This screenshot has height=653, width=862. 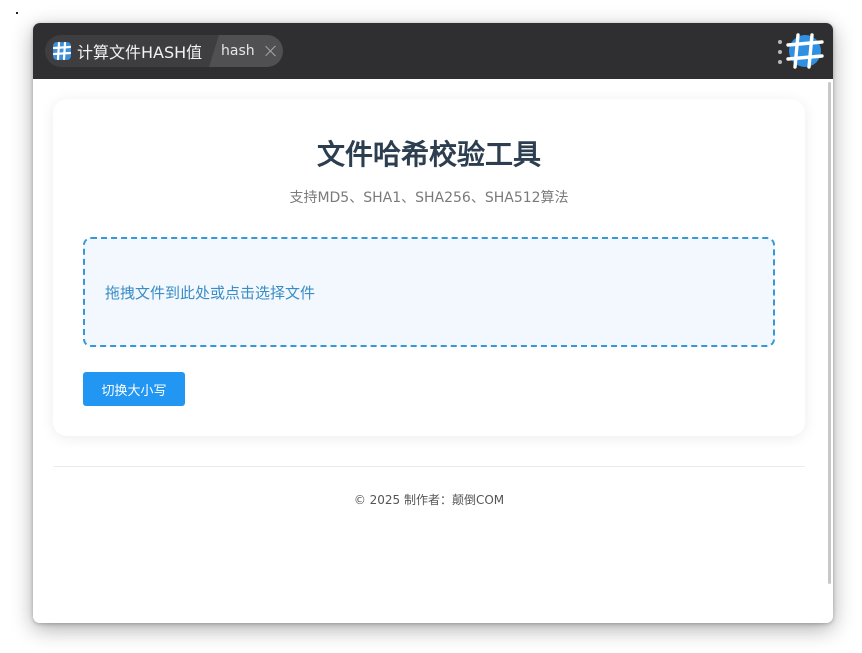 I want to click on page-subtitle: 支持MD5、SHA1、SHA256、SHA512算法, so click(x=429, y=198).